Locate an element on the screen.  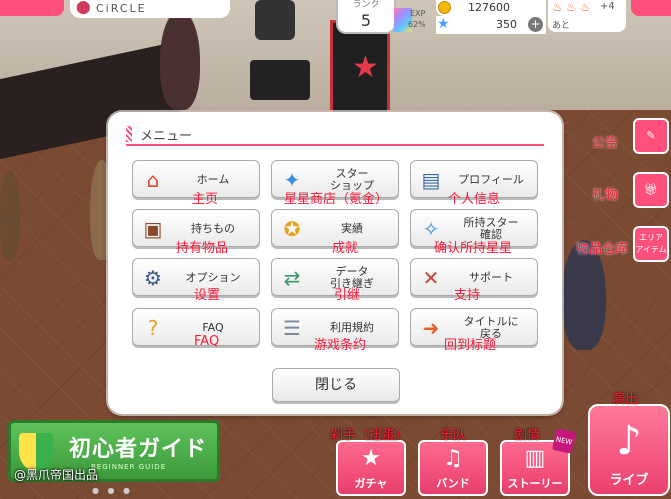
medal-icon: ✪ is located at coordinates (292, 229).